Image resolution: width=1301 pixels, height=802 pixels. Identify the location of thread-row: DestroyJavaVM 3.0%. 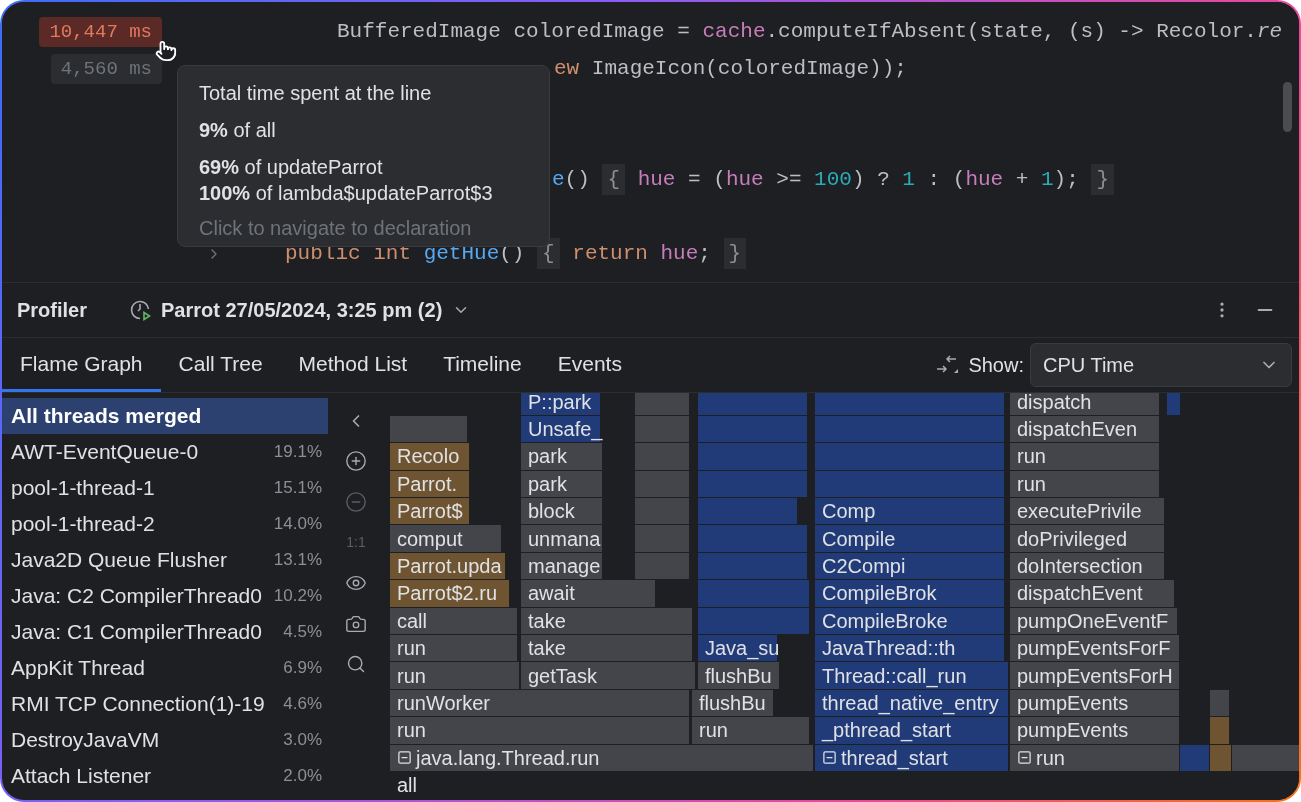
(165, 740).